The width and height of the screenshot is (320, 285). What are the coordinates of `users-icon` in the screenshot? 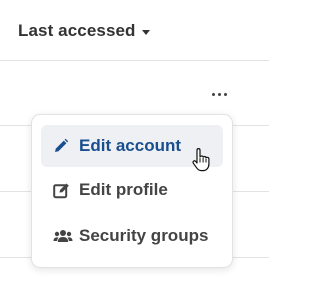 It's located at (64, 236).